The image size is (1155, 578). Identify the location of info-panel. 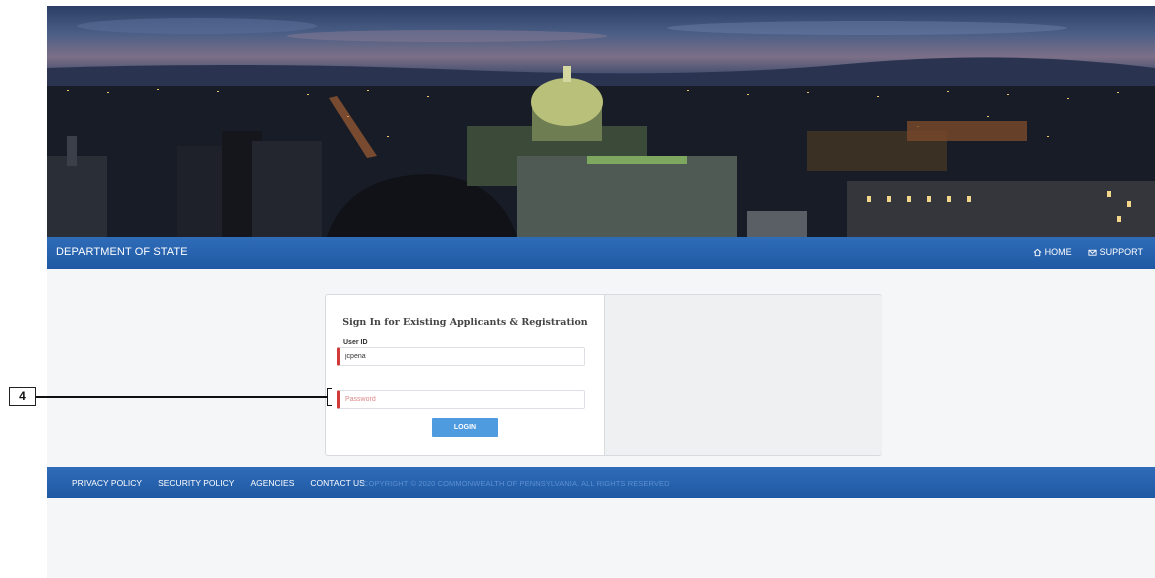
(743, 375).